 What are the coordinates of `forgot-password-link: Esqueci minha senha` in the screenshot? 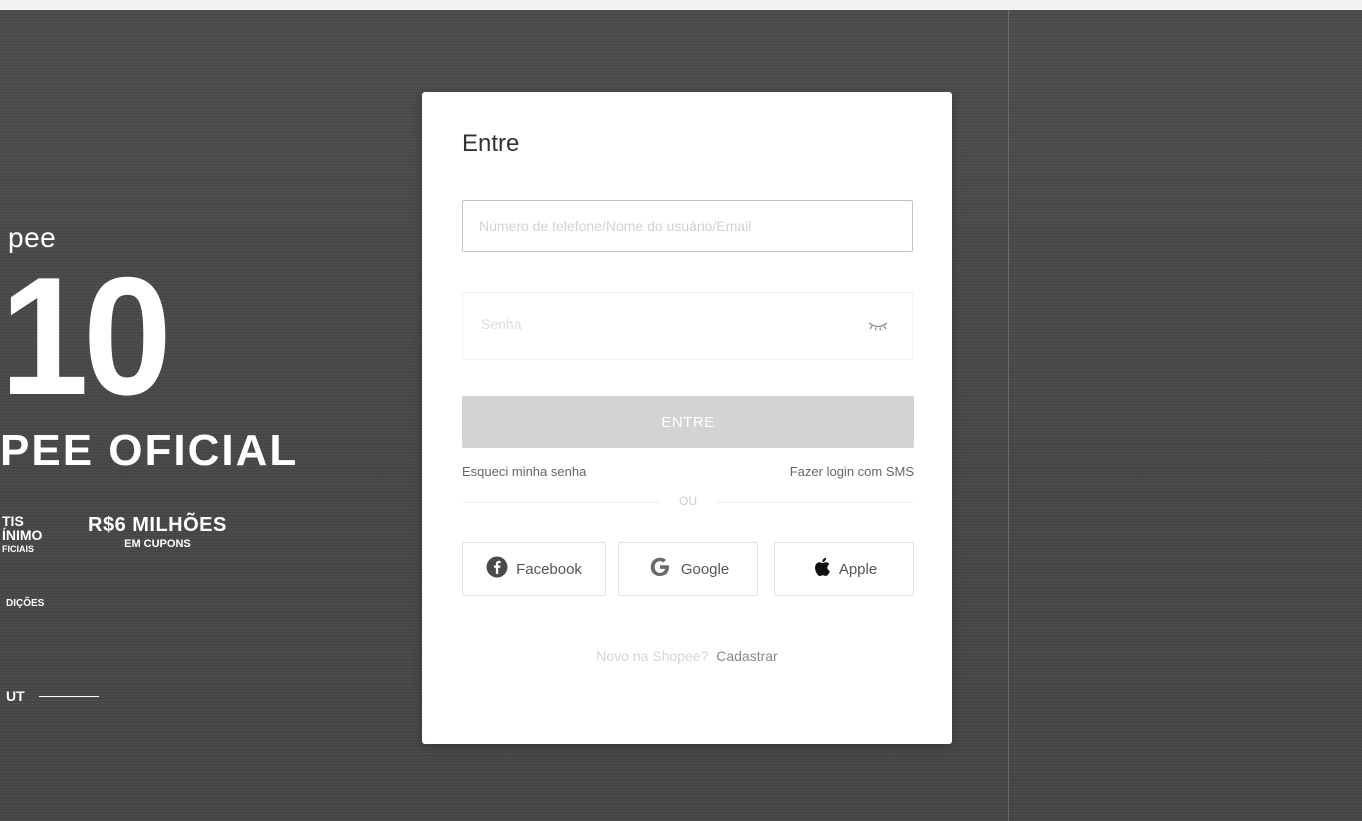 It's located at (524, 471).